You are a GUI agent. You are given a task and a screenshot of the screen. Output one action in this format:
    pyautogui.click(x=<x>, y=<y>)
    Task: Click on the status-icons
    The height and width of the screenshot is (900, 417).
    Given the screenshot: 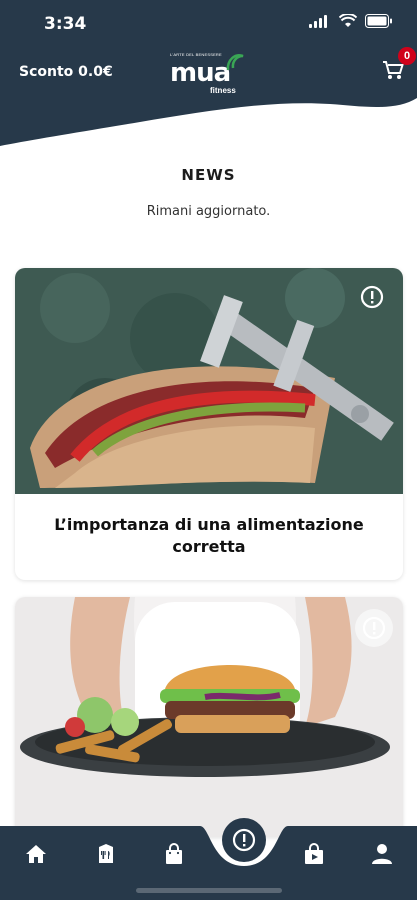 What is the action you would take?
    pyautogui.click(x=351, y=21)
    